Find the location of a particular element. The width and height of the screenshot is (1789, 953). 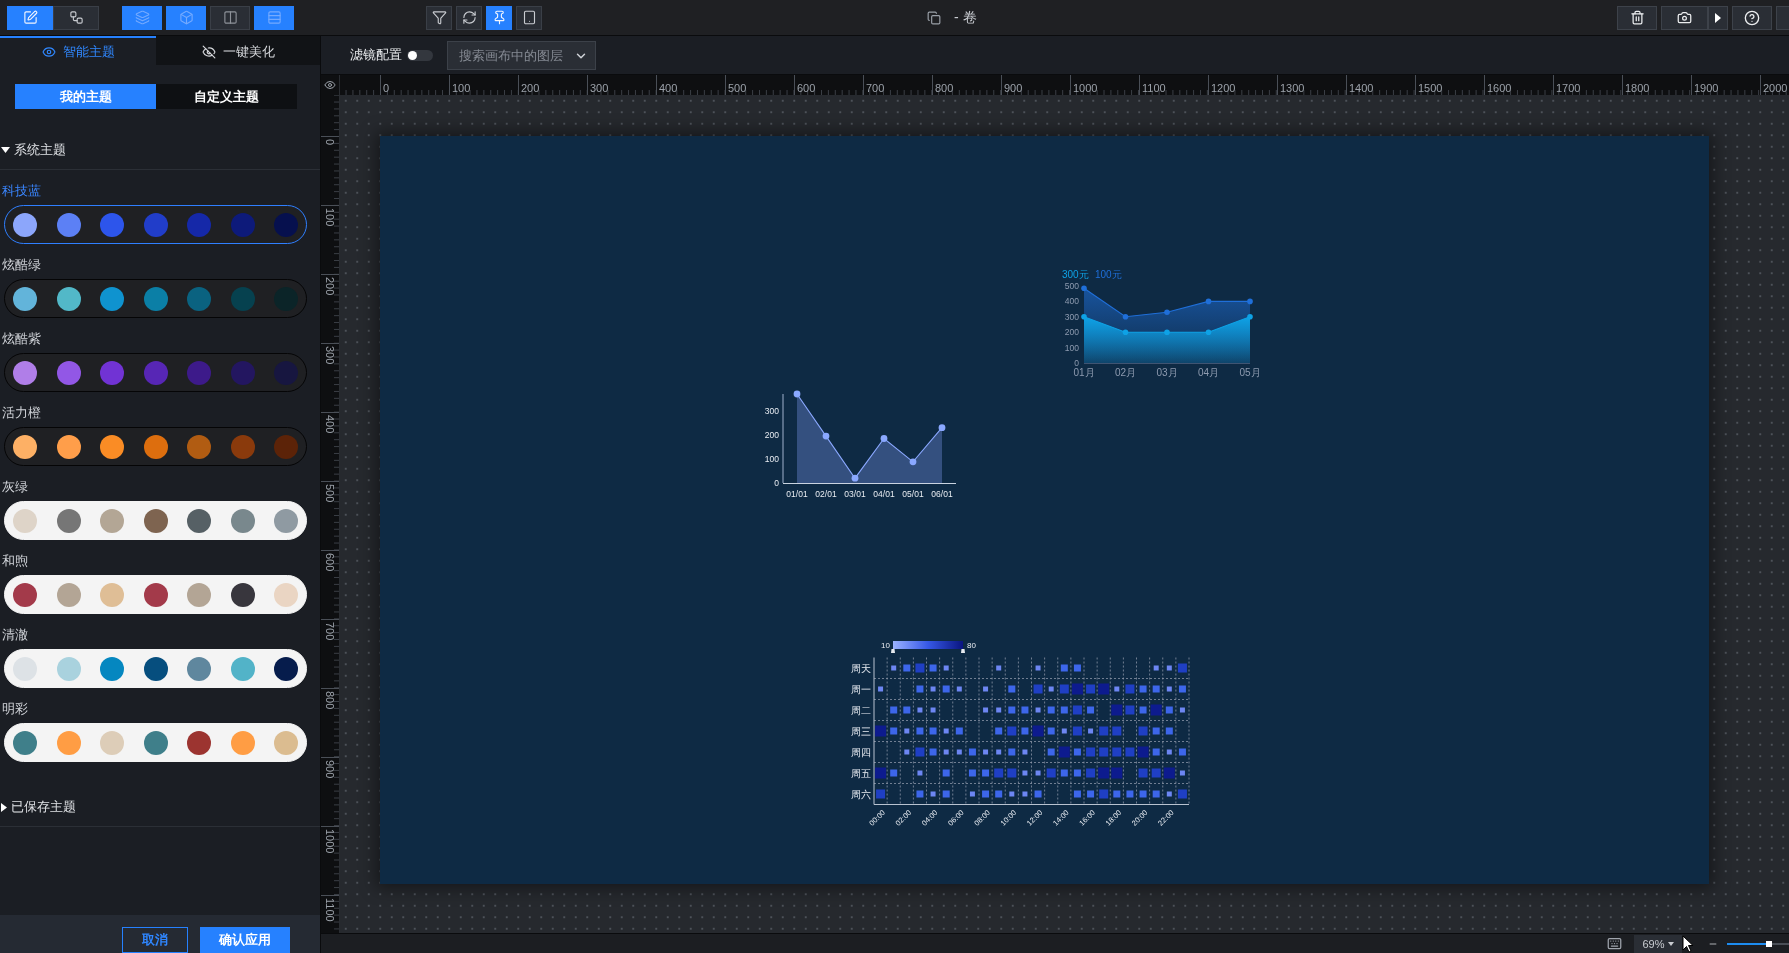

theme-name: 炫酷绿 is located at coordinates (21, 265).